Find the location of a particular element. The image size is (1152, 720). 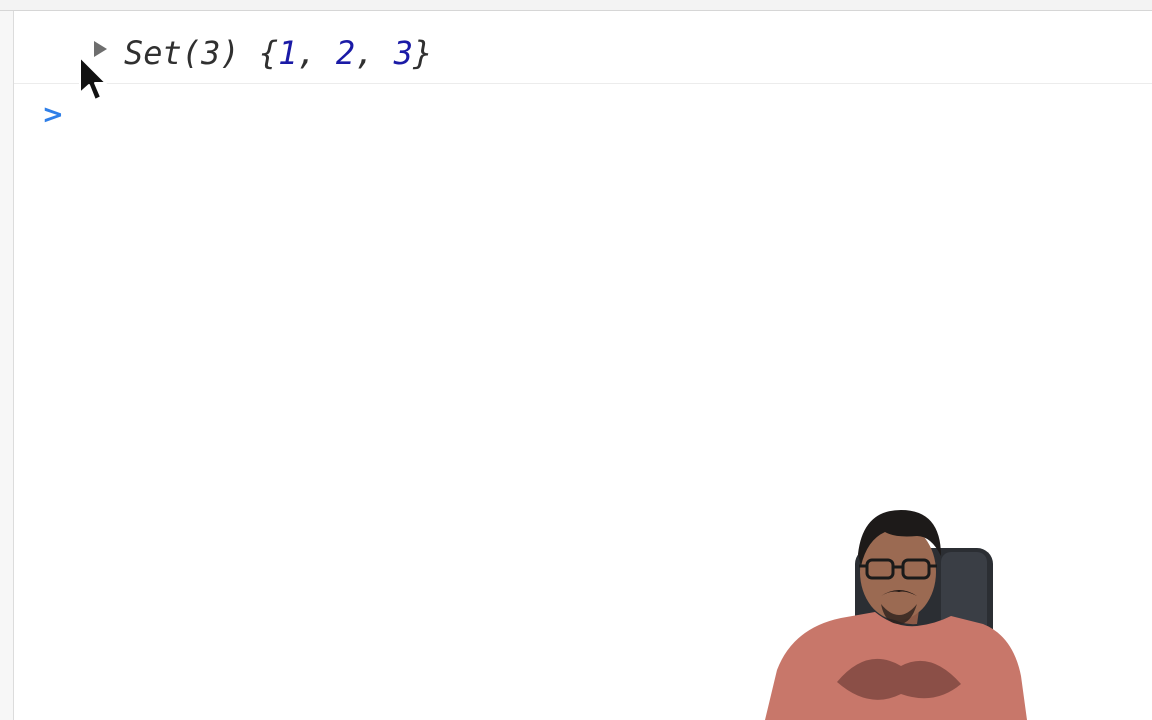

set-value-2: 2 is located at coordinates (345, 53).